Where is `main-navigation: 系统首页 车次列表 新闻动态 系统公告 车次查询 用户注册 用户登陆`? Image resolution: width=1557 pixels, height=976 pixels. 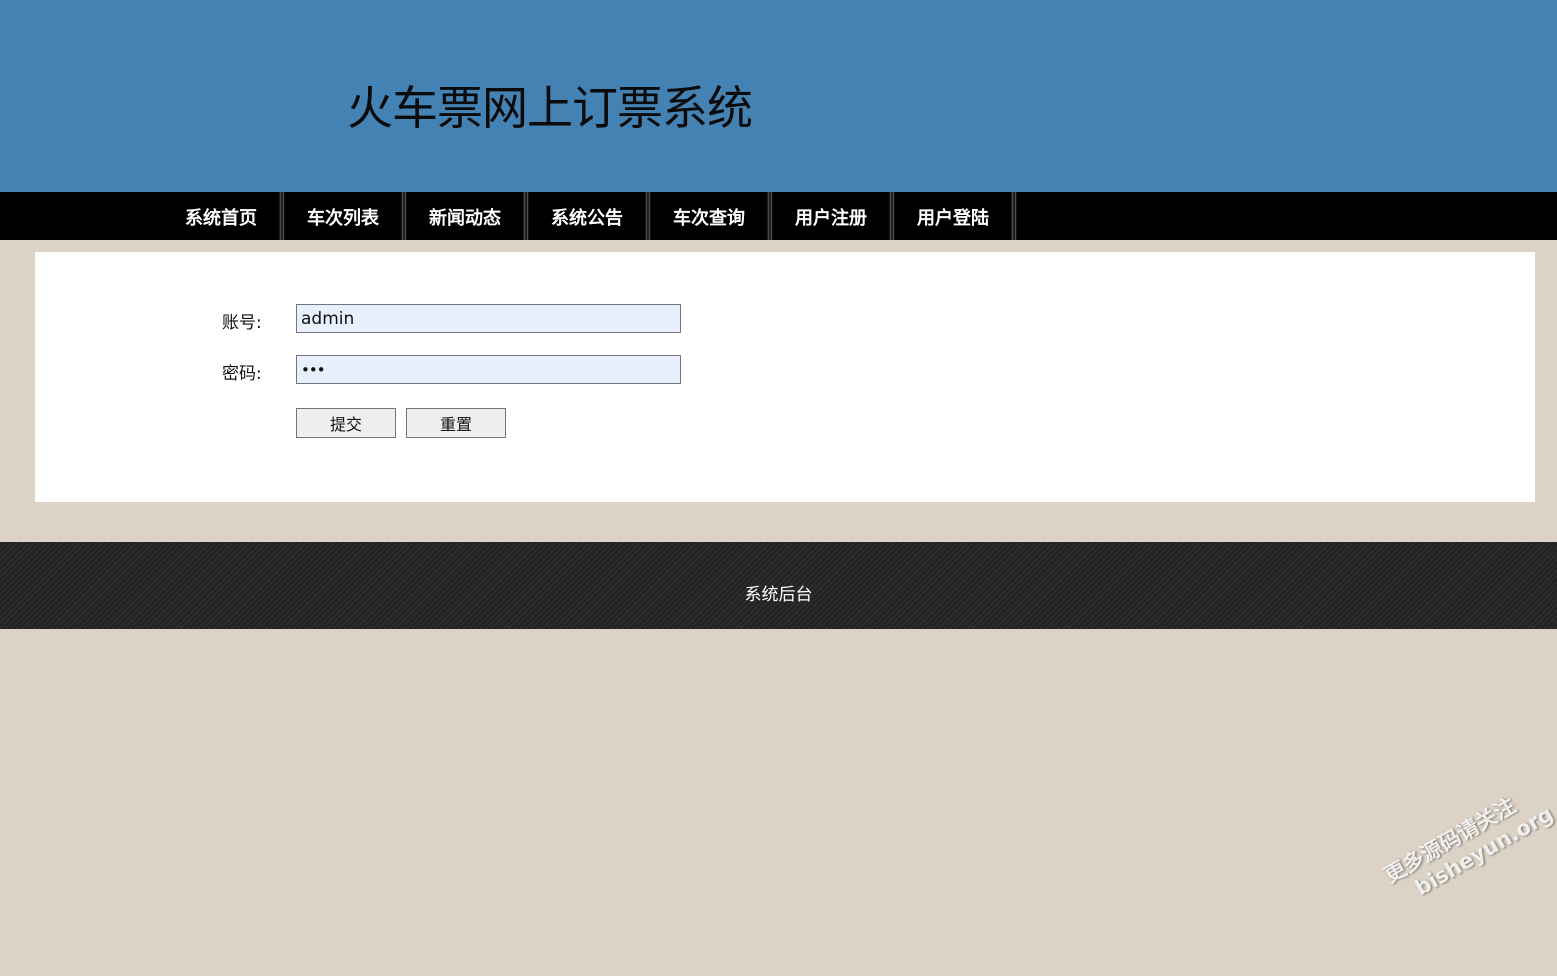 main-navigation: 系统首页 车次列表 新闻动态 系统公告 车次查询 用户注册 用户登陆 is located at coordinates (778, 216).